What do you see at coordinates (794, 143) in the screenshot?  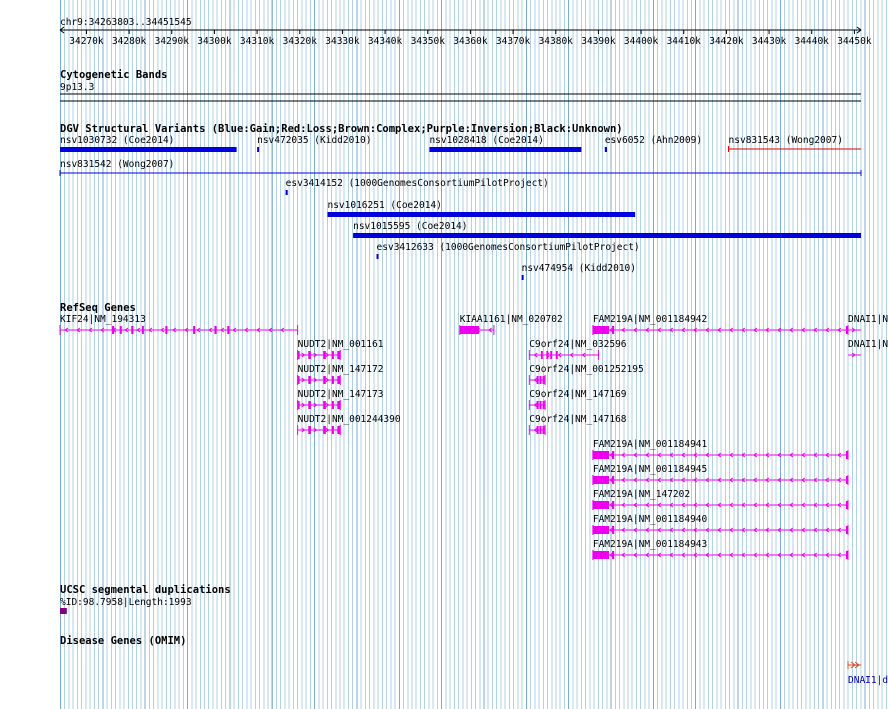 I see `dgv-variant: nsv831543 (Wong2007)` at bounding box center [794, 143].